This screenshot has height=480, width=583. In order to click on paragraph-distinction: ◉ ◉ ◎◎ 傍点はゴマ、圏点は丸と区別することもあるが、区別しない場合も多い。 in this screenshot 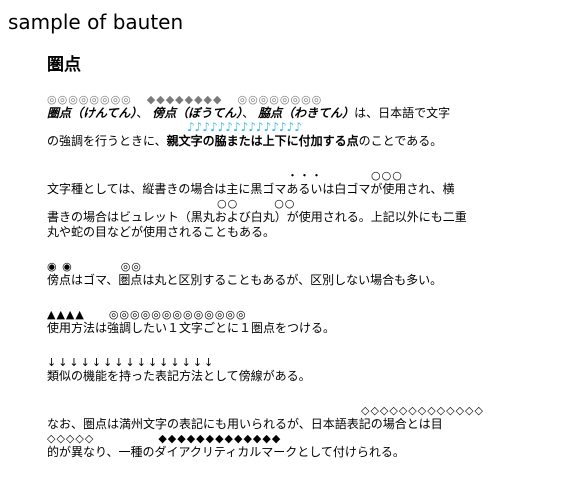, I will do `click(308, 274)`.